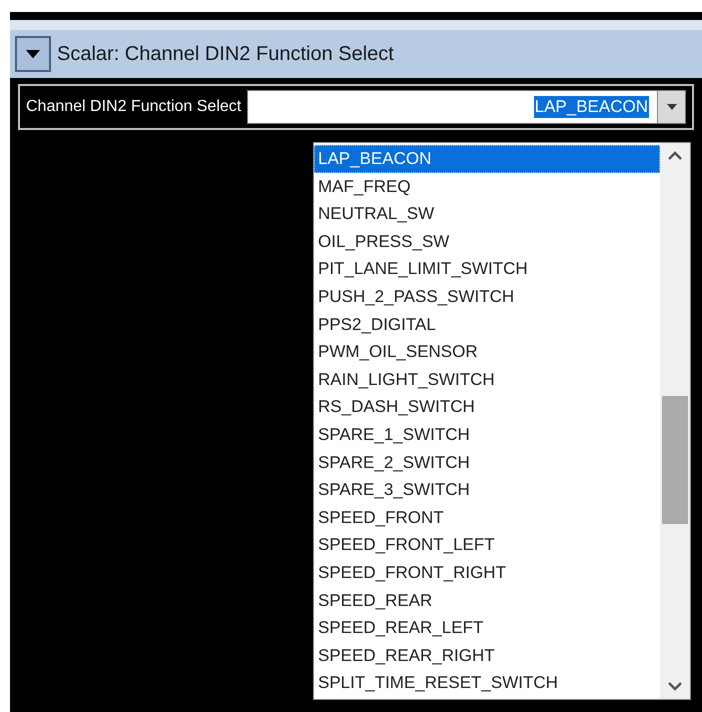 This screenshot has height=712, width=702. I want to click on collapse-button, so click(33, 54).